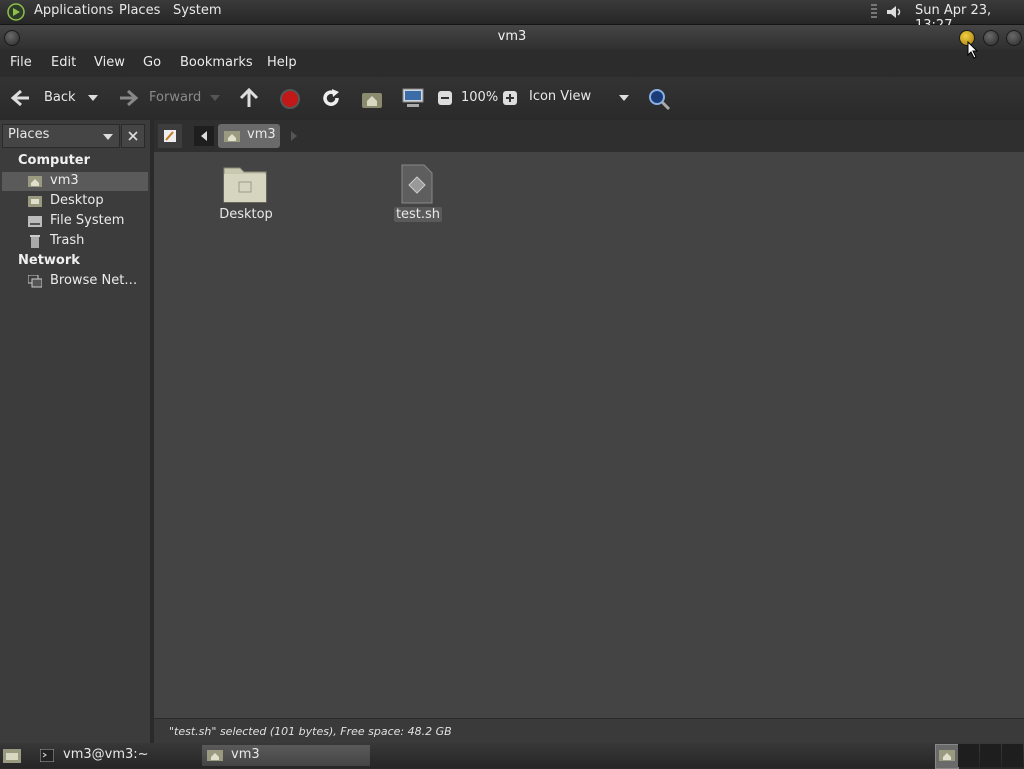 This screenshot has width=1024, height=769. Describe the element at coordinates (47, 755) in the screenshot. I see `terminal-icon` at that location.